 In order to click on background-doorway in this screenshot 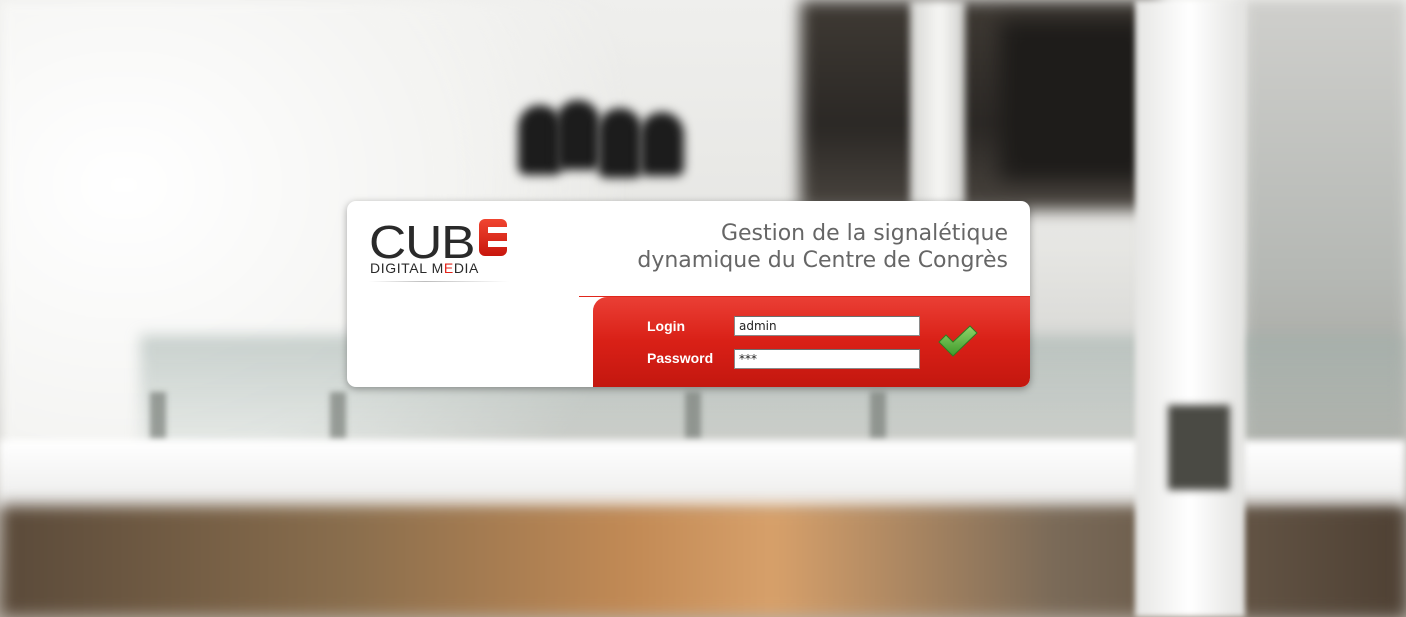, I will do `click(1075, 100)`.